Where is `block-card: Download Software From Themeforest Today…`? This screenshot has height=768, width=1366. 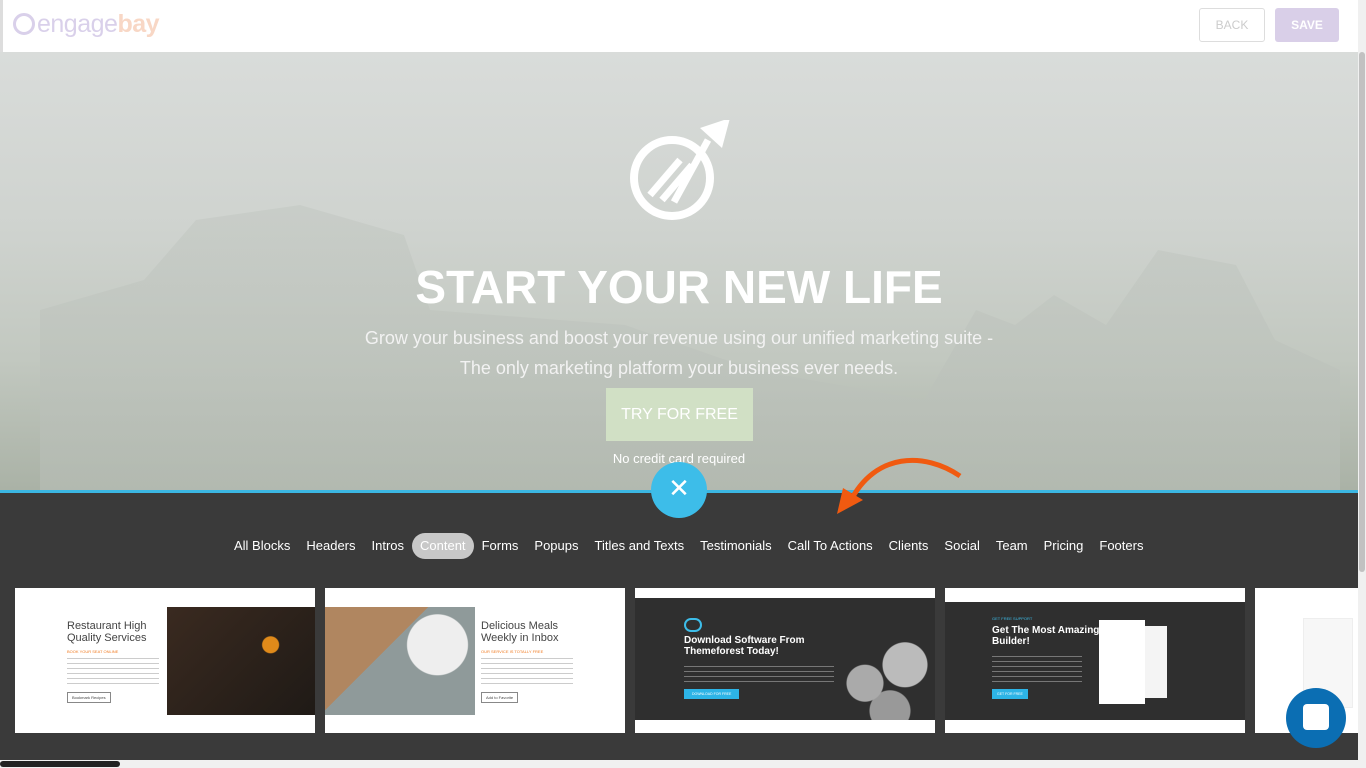 block-card: Download Software From Themeforest Today… is located at coordinates (785, 660).